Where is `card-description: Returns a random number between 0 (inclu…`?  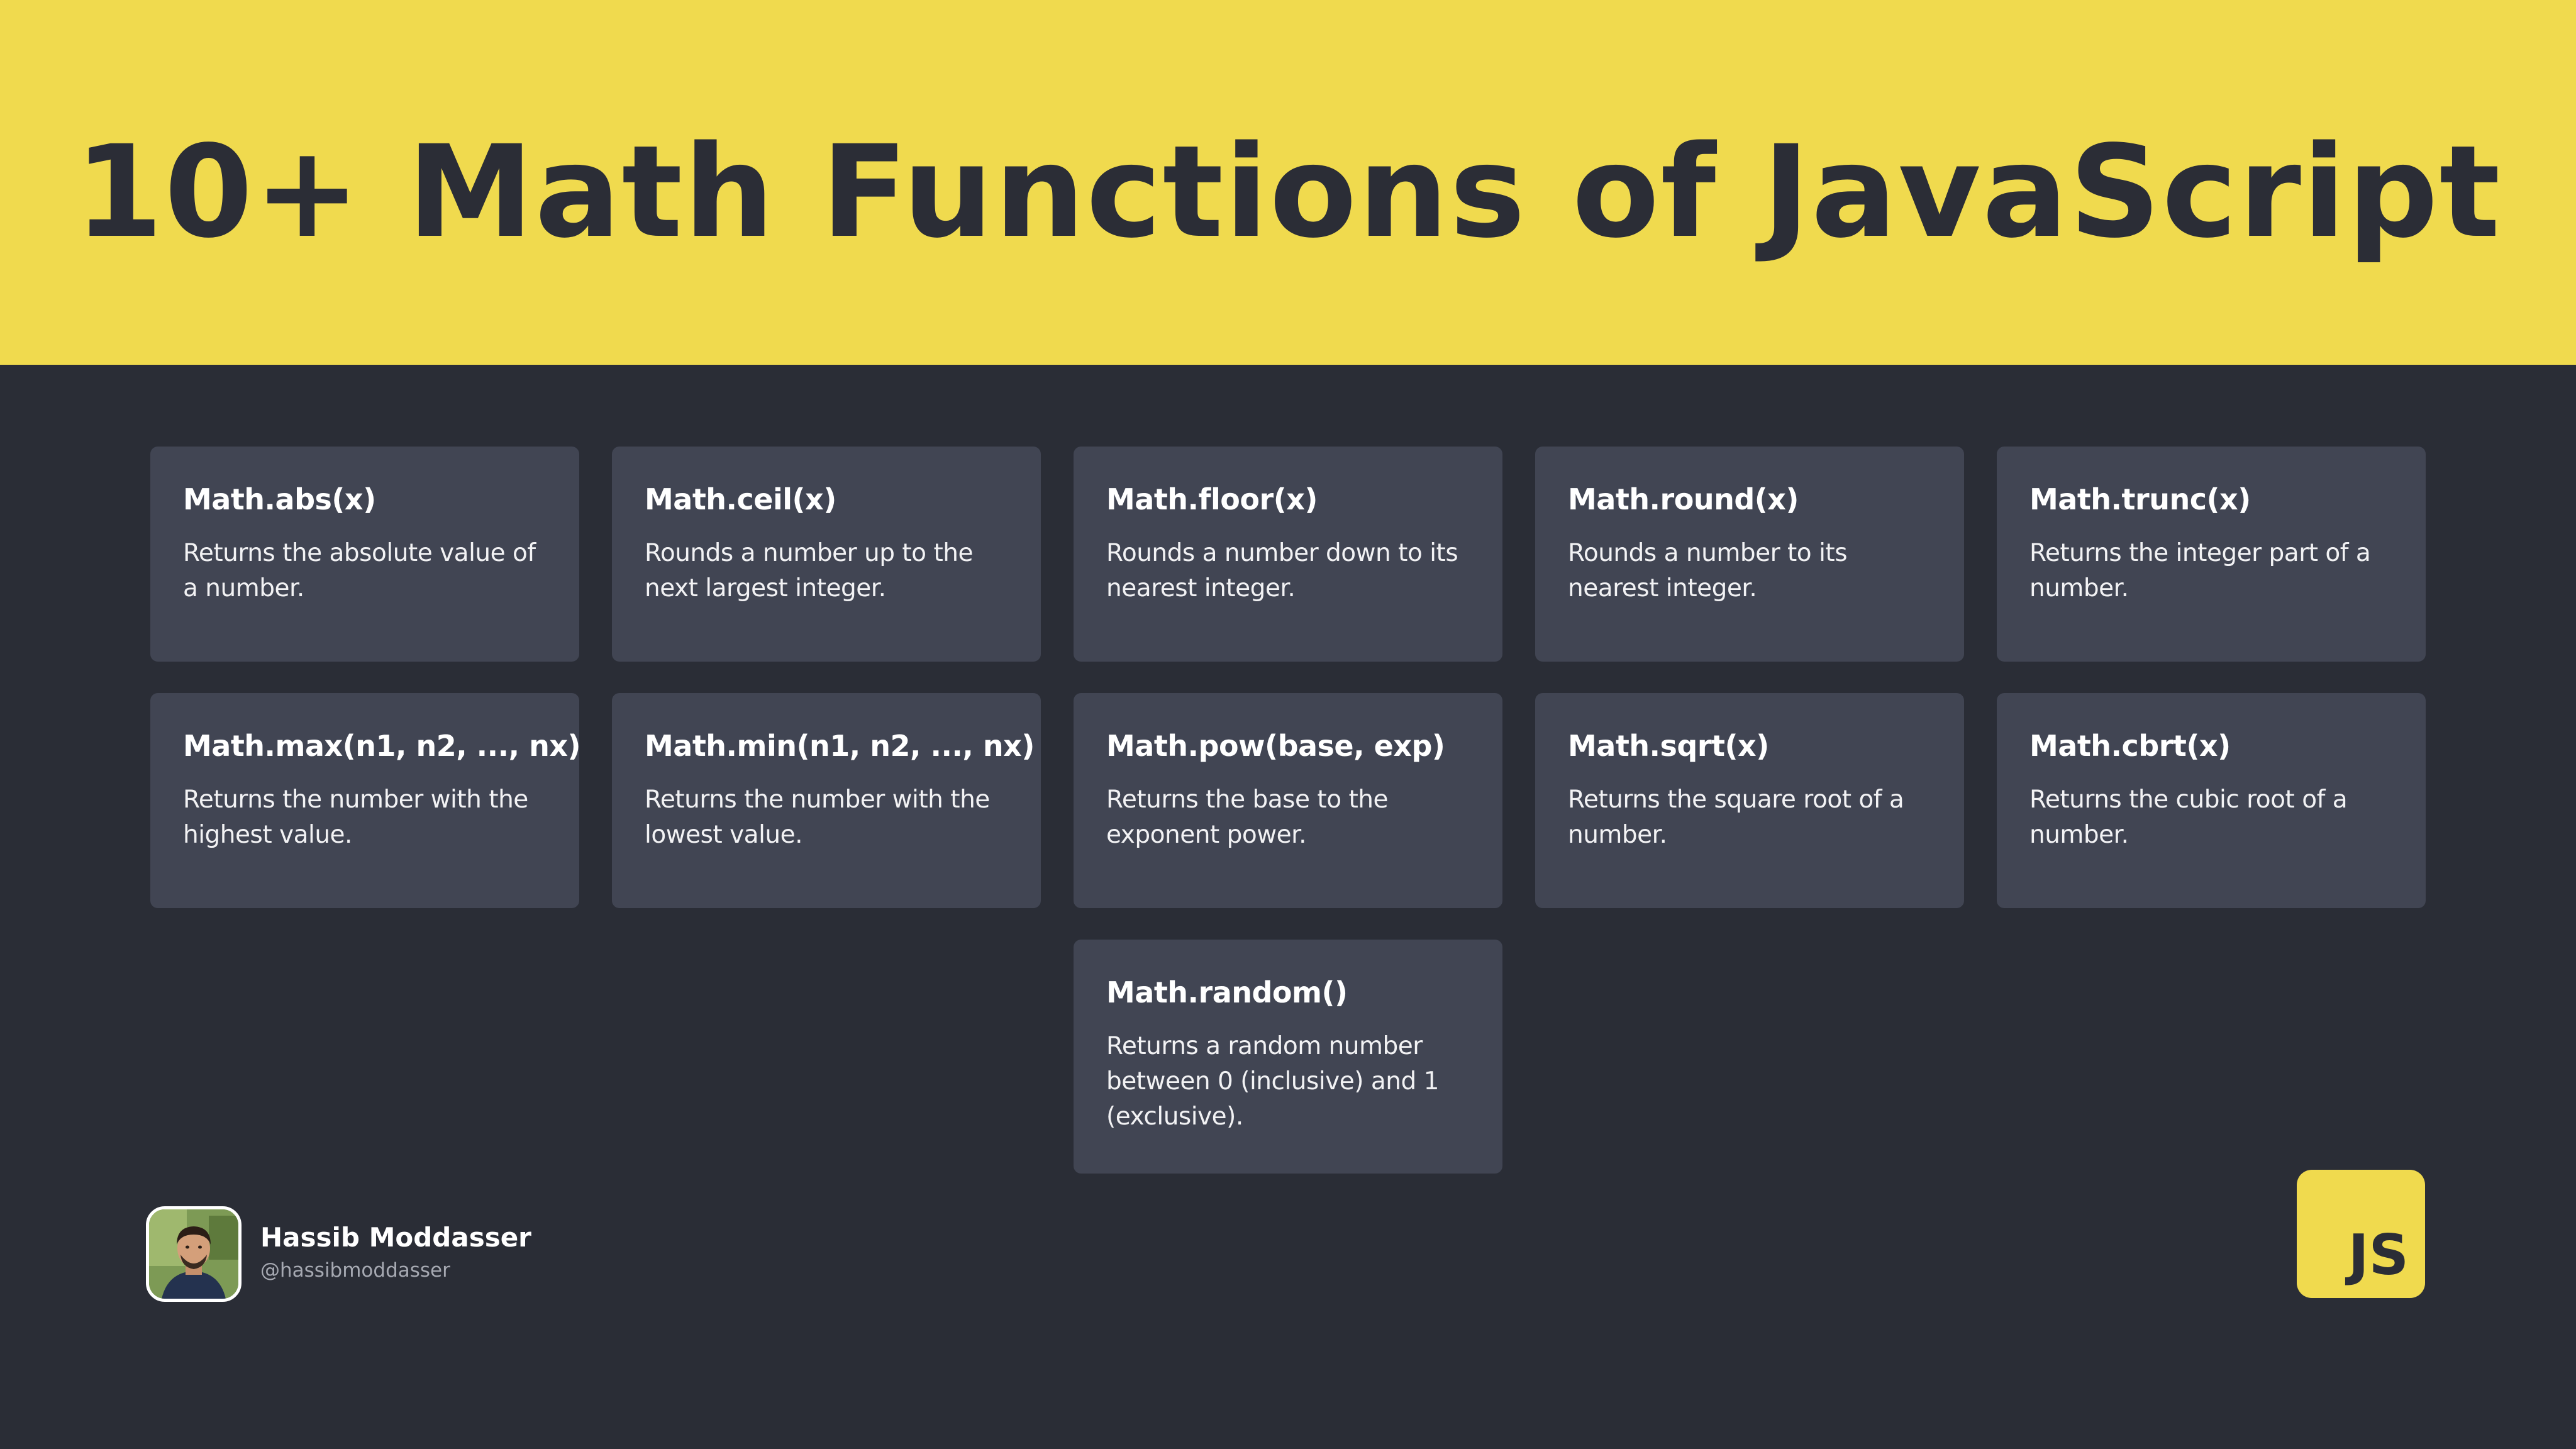
card-description: Returns a random number between 0 (inclu… is located at coordinates (1272, 1081).